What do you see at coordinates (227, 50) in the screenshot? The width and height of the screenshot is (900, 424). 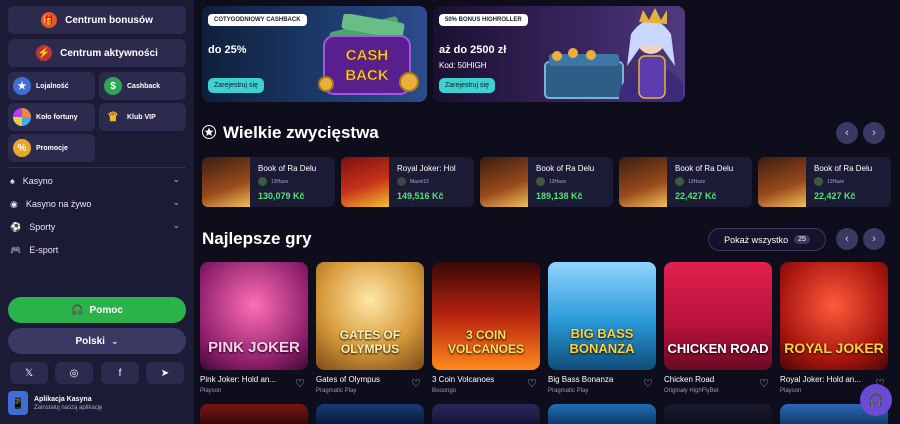 I see `banner-value: do 25%` at bounding box center [227, 50].